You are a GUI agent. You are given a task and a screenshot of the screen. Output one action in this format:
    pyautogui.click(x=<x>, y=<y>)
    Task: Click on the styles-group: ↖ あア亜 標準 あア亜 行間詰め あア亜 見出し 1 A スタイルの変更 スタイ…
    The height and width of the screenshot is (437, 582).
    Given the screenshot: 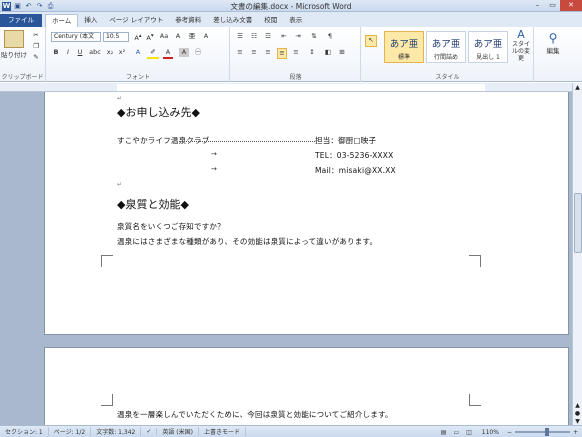 What is the action you would take?
    pyautogui.click(x=448, y=54)
    